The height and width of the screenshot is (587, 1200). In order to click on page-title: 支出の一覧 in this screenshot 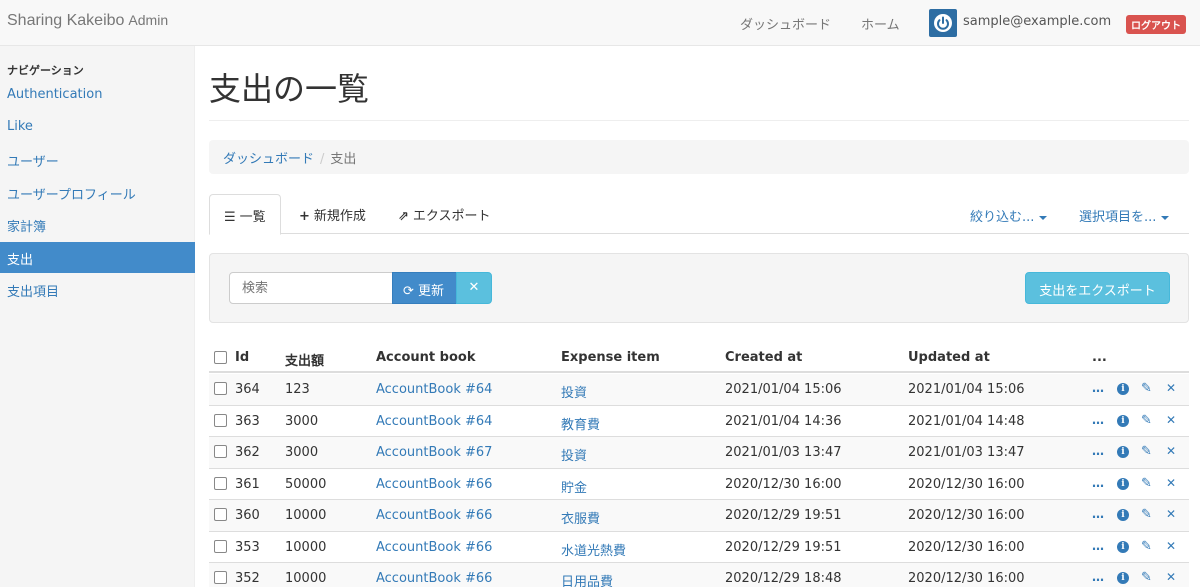, I will do `click(289, 89)`.